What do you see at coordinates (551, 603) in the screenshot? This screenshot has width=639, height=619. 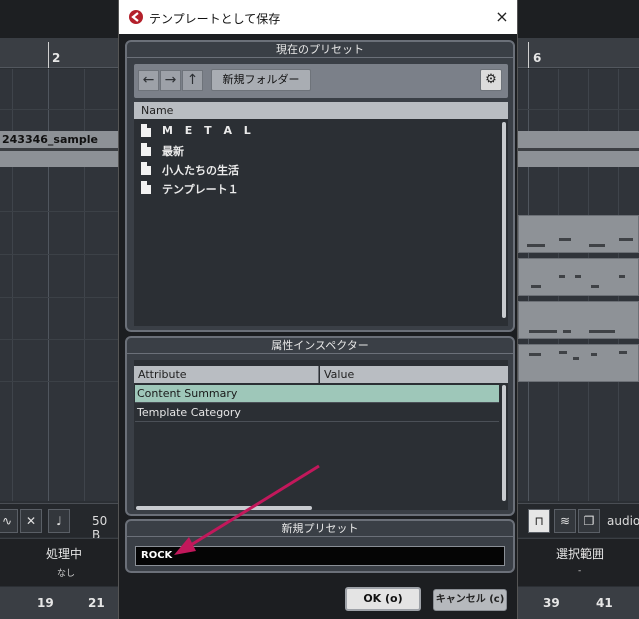 I see `bar-number: 39` at bounding box center [551, 603].